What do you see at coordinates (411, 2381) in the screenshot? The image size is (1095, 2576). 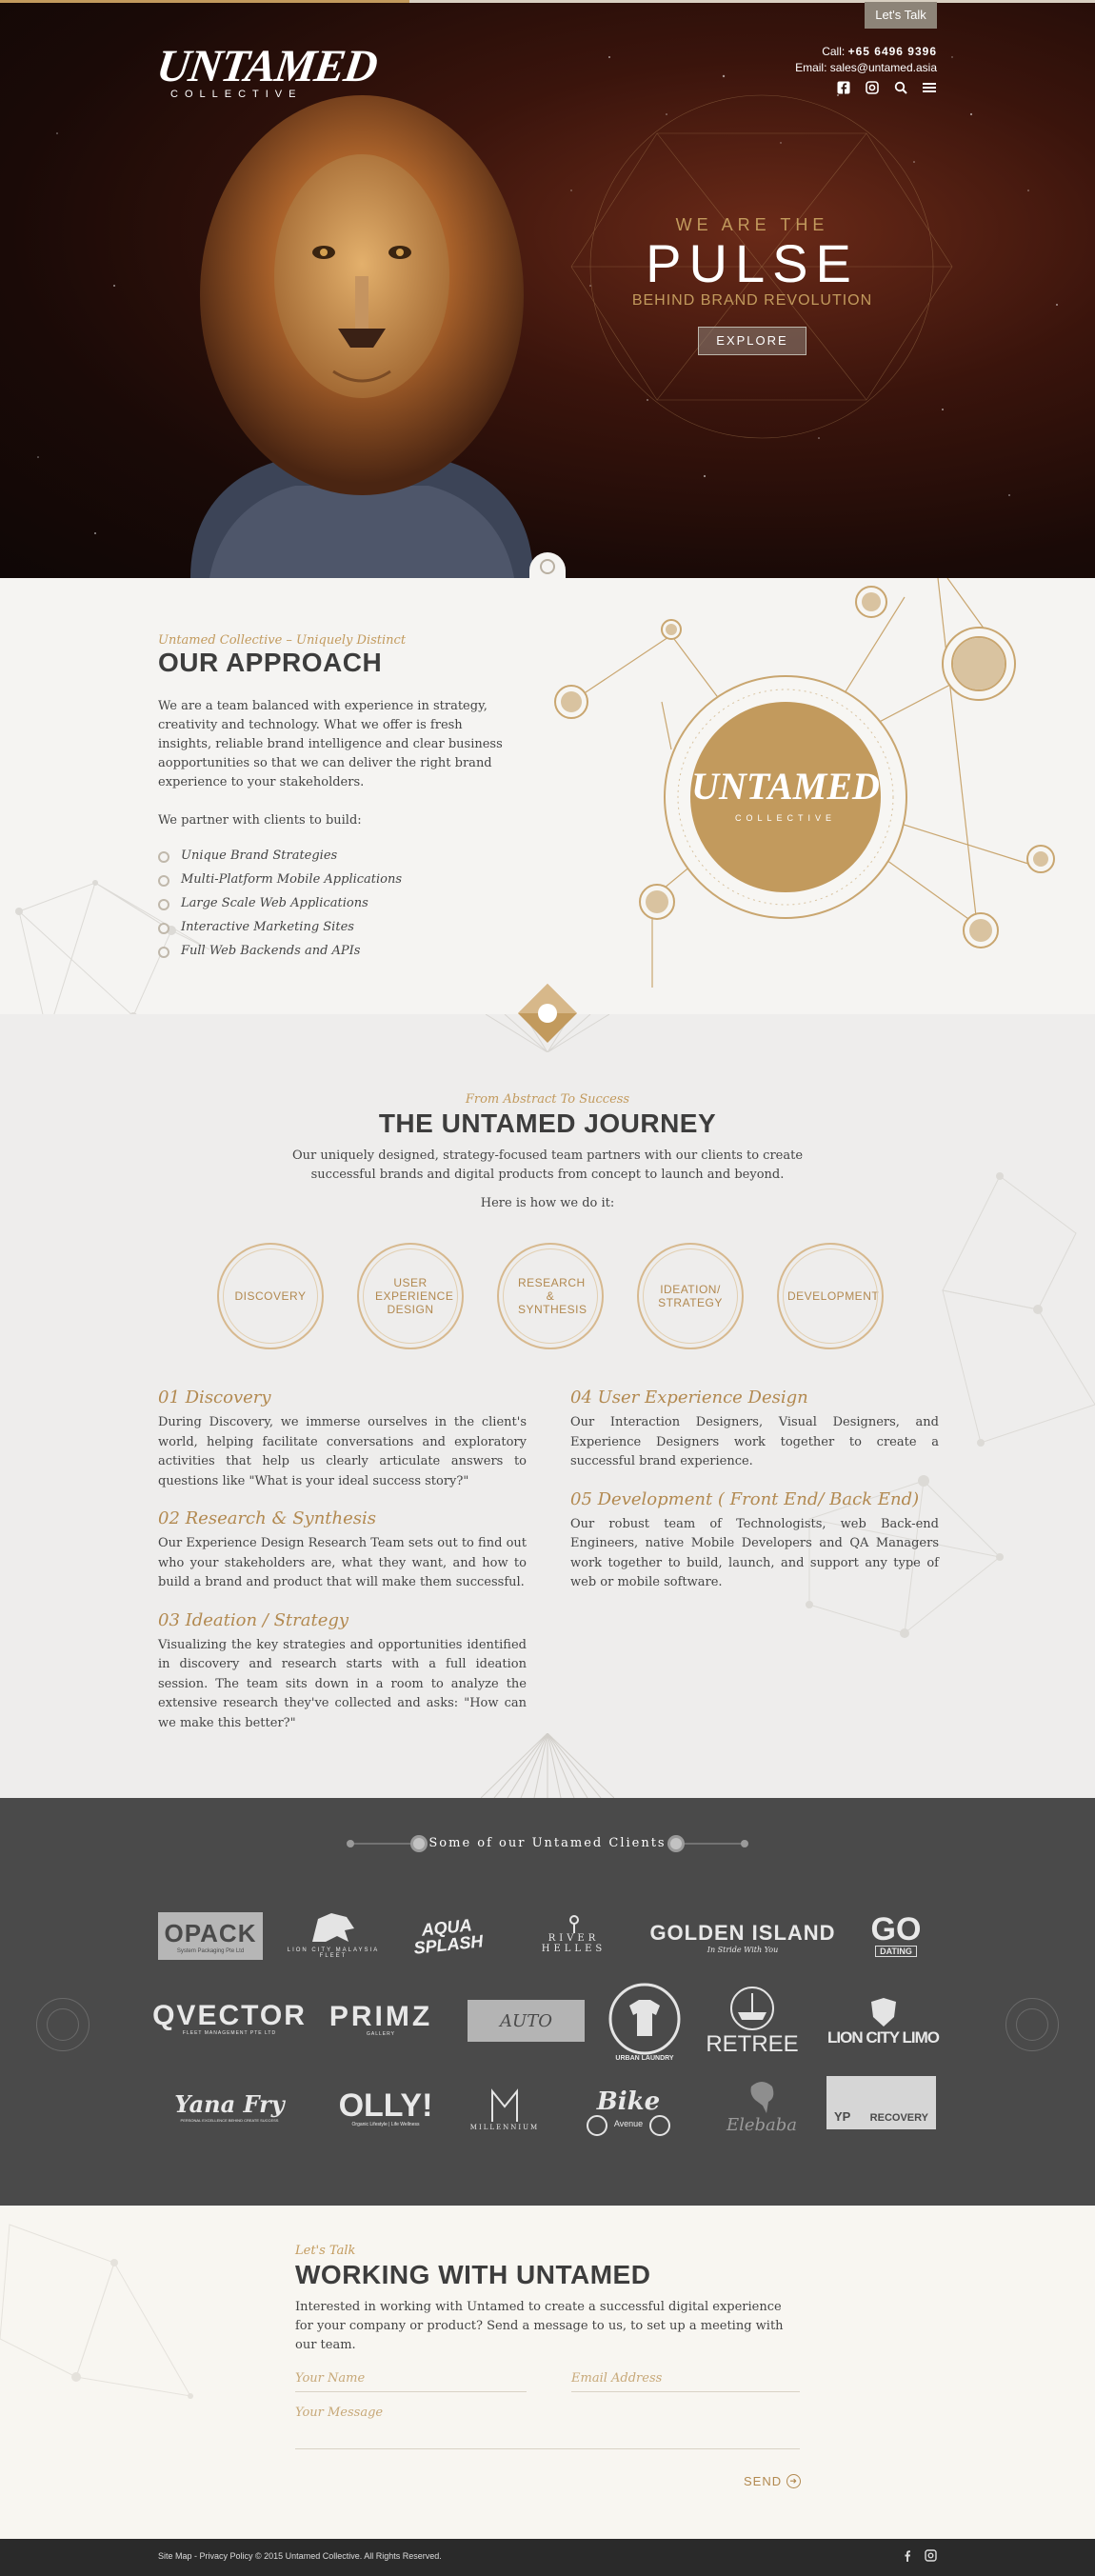 I see `name-input: Your Name` at bounding box center [411, 2381].